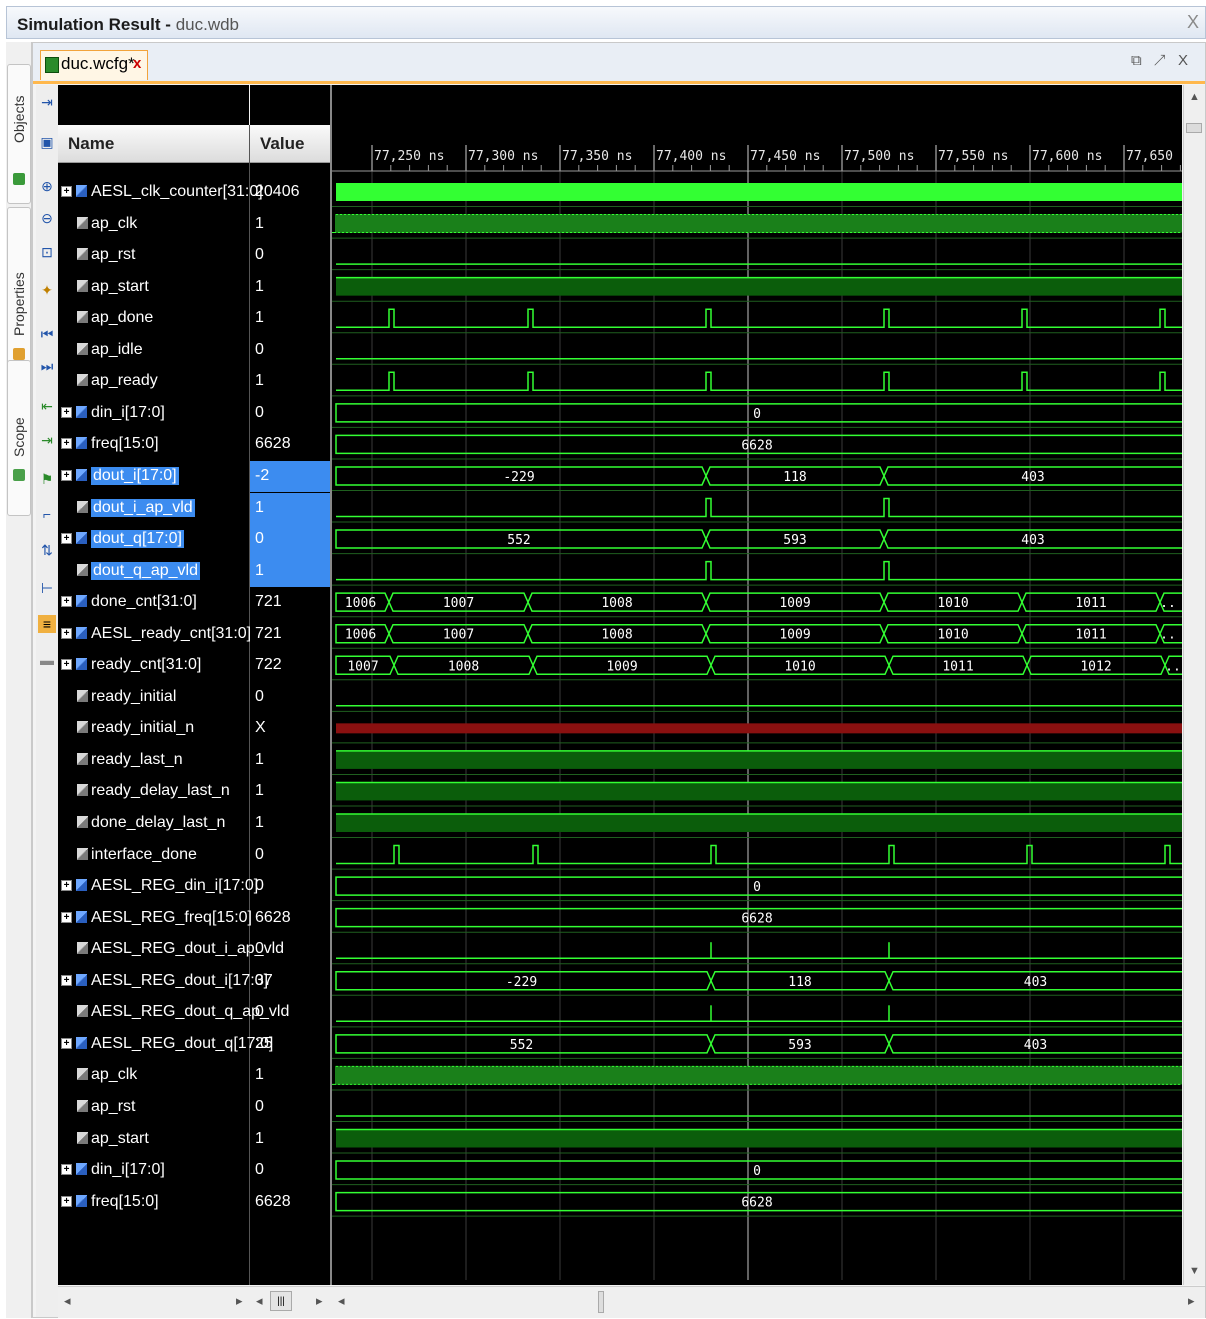  I want to click on signal-row: + AESL_REG_dout_i[17:0] 37, so click(194, 982).